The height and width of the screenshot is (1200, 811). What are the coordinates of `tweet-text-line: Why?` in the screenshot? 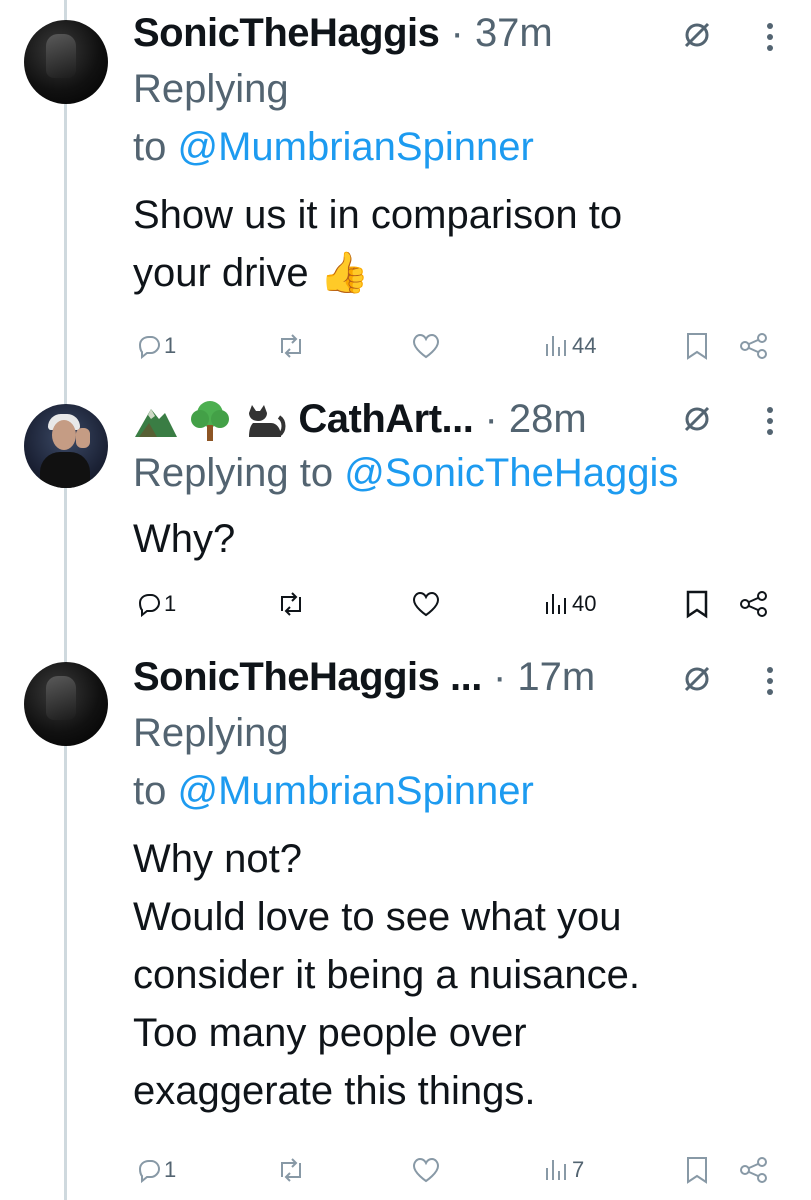 It's located at (184, 539).